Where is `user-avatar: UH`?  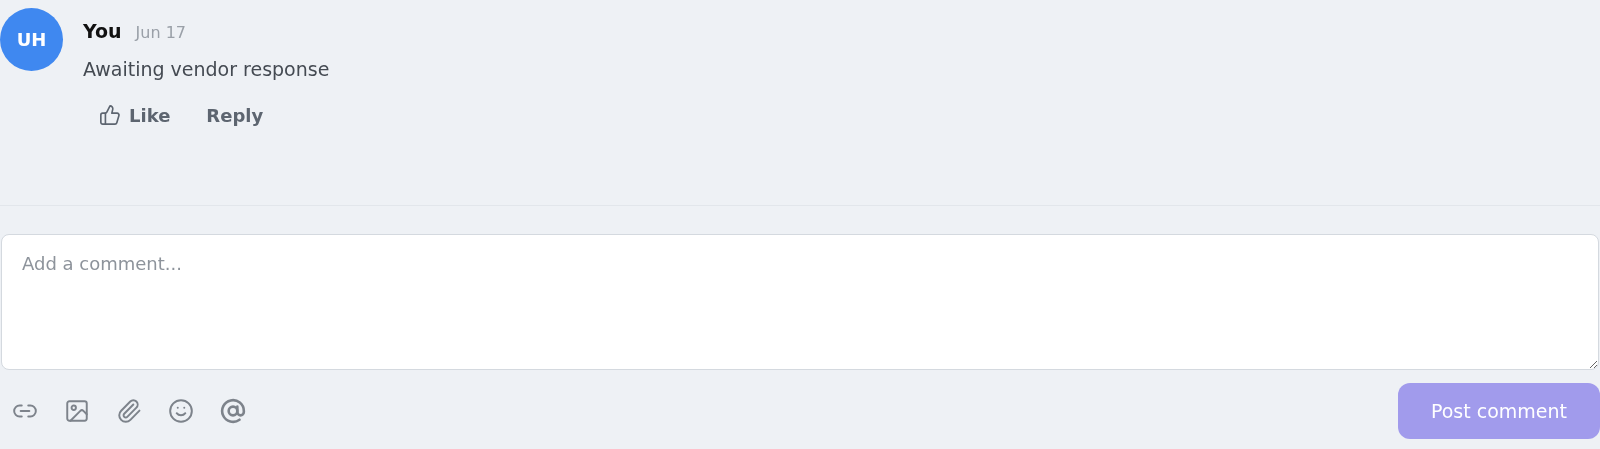 user-avatar: UH is located at coordinates (31, 39).